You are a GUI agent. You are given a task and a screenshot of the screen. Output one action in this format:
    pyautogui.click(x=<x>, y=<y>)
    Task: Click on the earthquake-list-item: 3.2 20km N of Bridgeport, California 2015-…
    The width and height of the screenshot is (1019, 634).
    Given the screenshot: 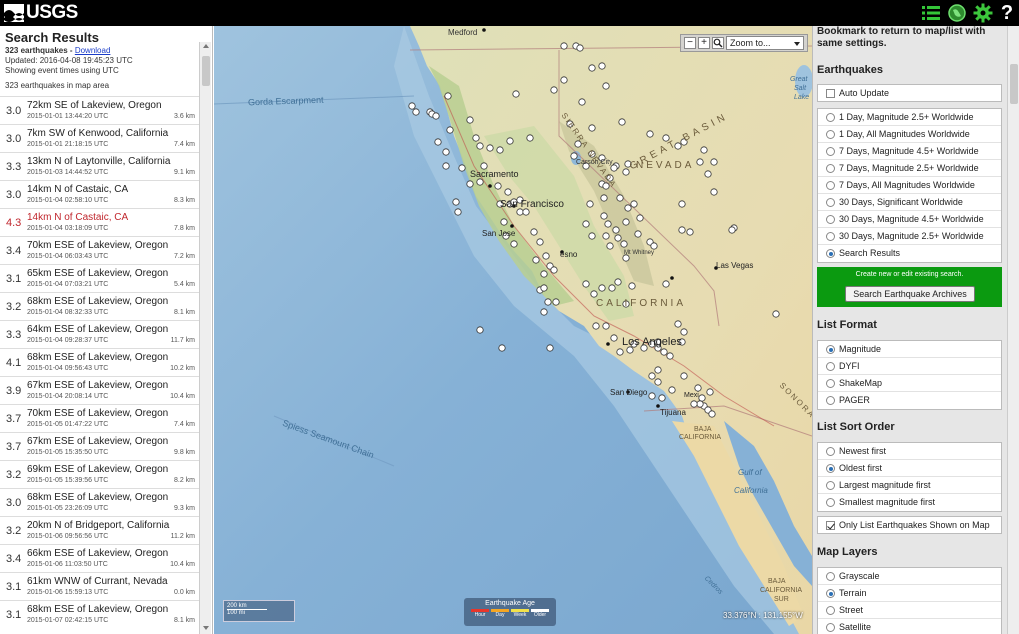 What is the action you would take?
    pyautogui.click(x=99, y=530)
    